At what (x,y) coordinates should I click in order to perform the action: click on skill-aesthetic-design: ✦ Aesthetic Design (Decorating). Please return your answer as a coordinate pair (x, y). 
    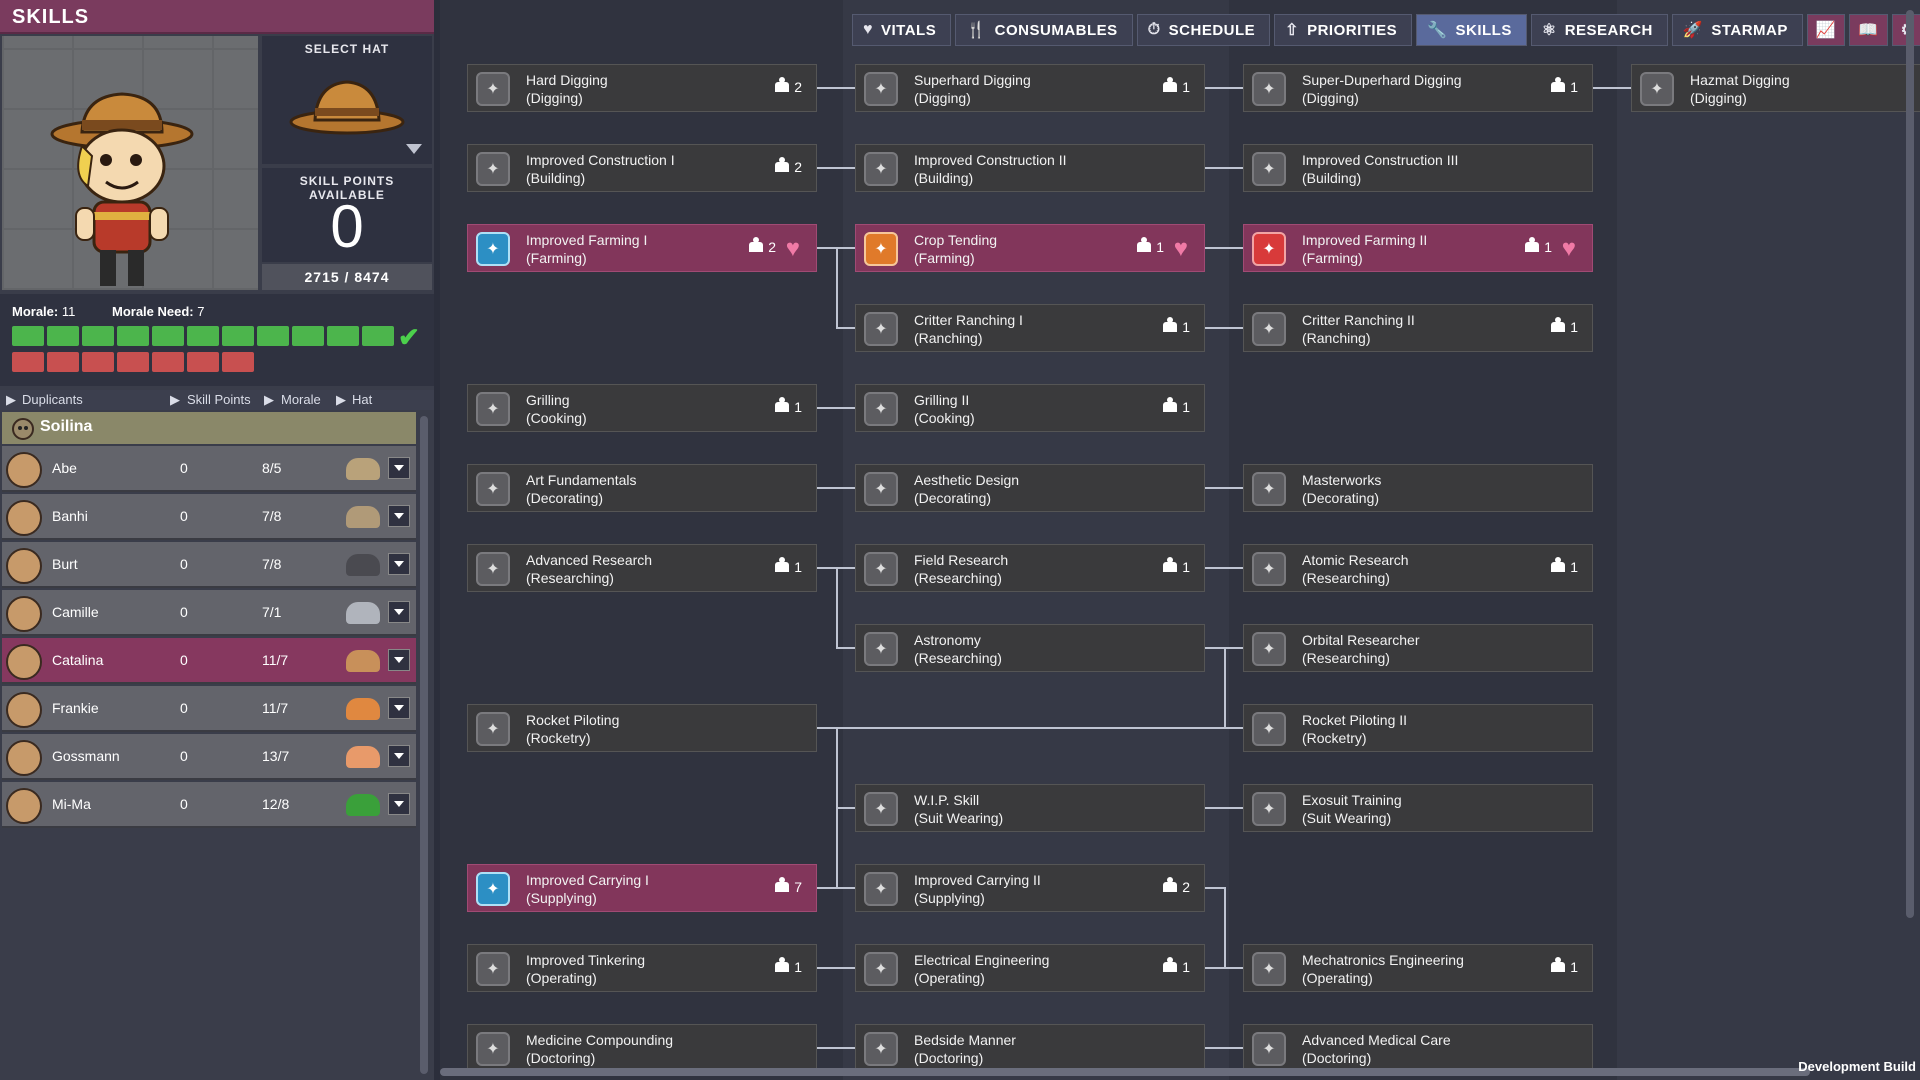
    Looking at the image, I should click on (1030, 488).